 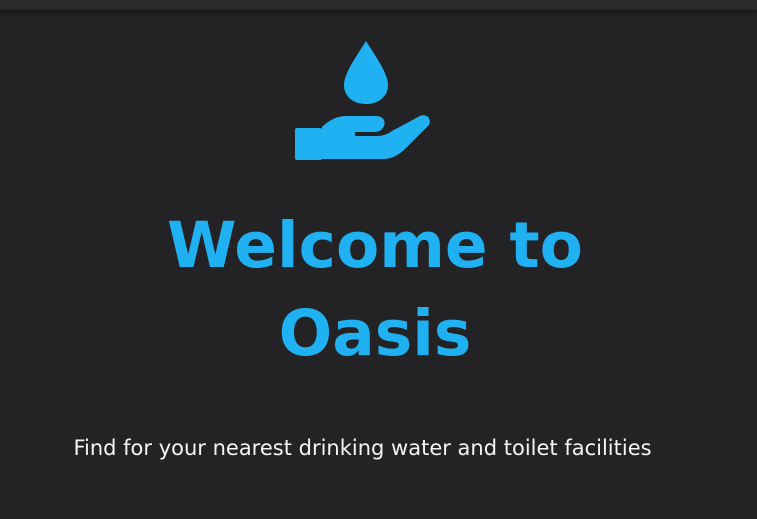 What do you see at coordinates (363, 100) in the screenshot?
I see `hand-holding-water-drop-icon` at bounding box center [363, 100].